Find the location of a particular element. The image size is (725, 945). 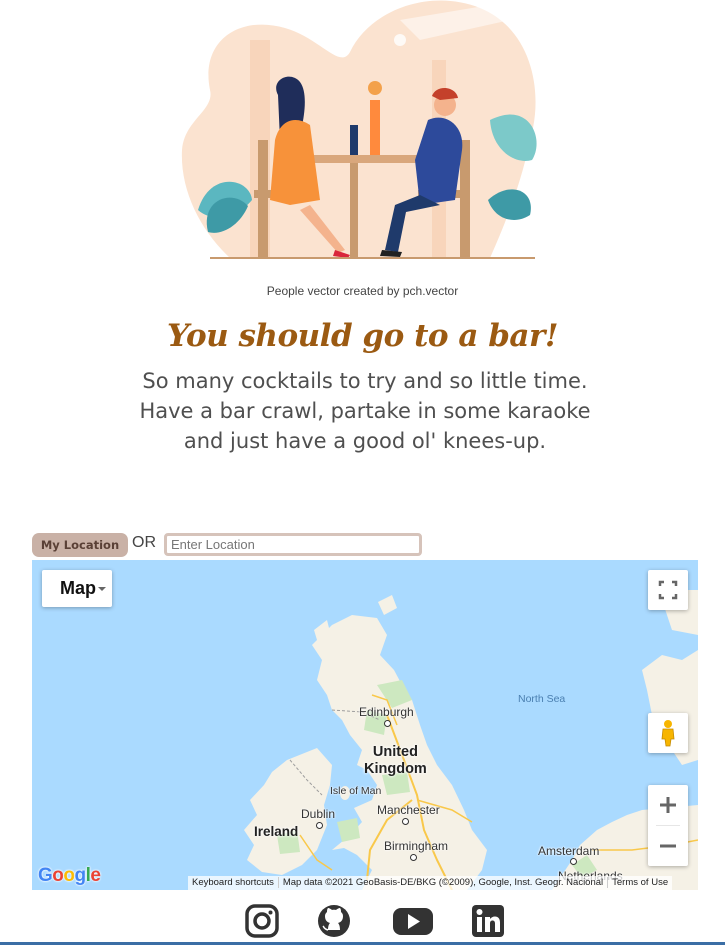

map-label-isle-of-man: Isle of Man is located at coordinates (356, 791).